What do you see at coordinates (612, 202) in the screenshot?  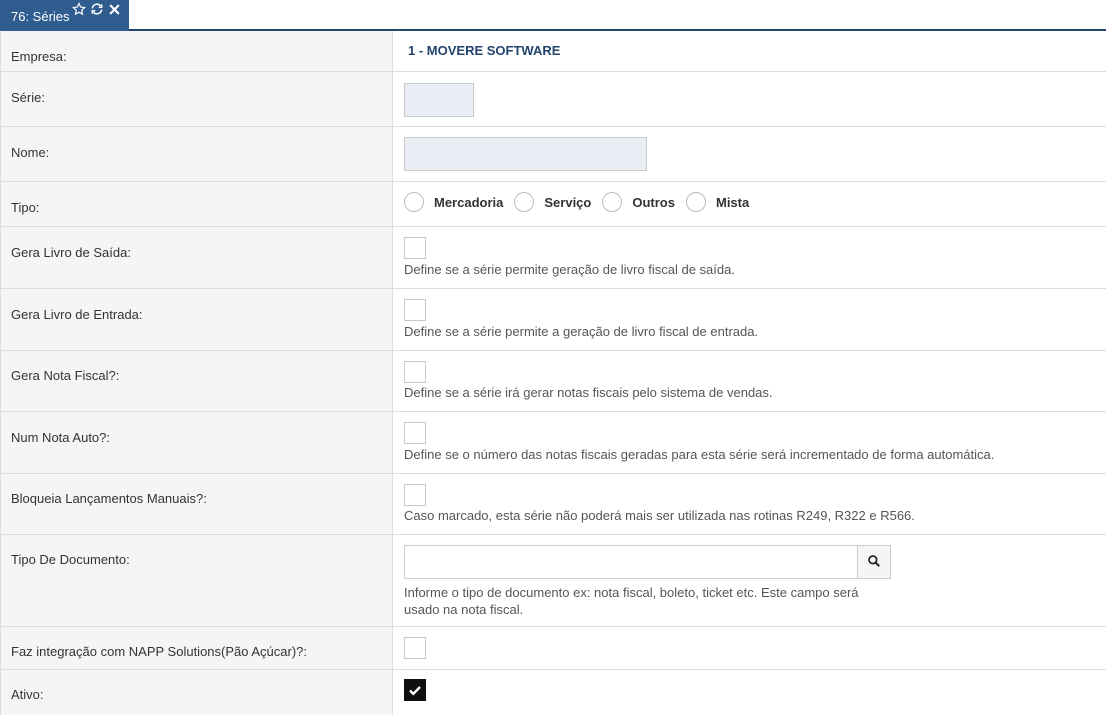 I see `radio-outros` at bounding box center [612, 202].